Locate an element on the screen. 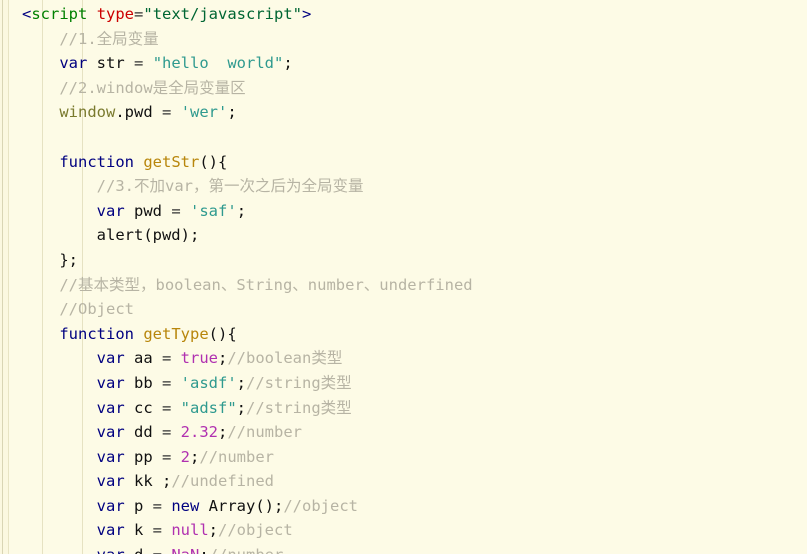 This screenshot has height=554, width=807. code-token-str: 'wer' is located at coordinates (204, 112).